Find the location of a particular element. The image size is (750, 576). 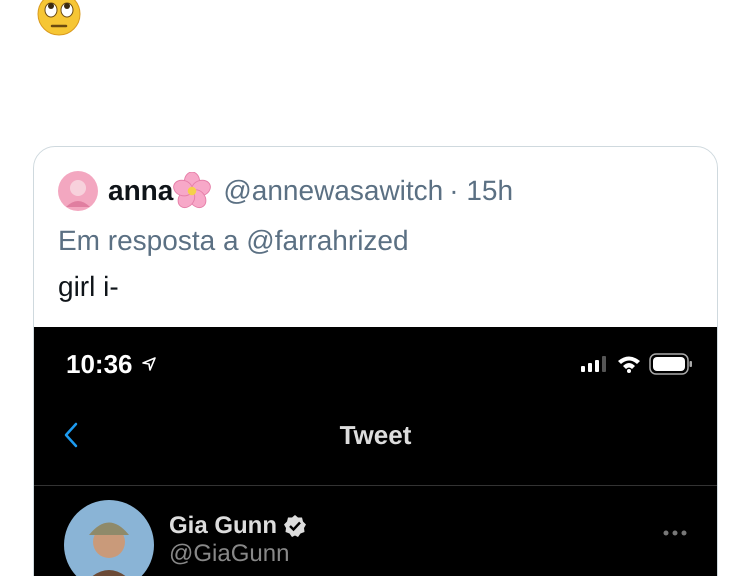

flower-icon is located at coordinates (192, 191).